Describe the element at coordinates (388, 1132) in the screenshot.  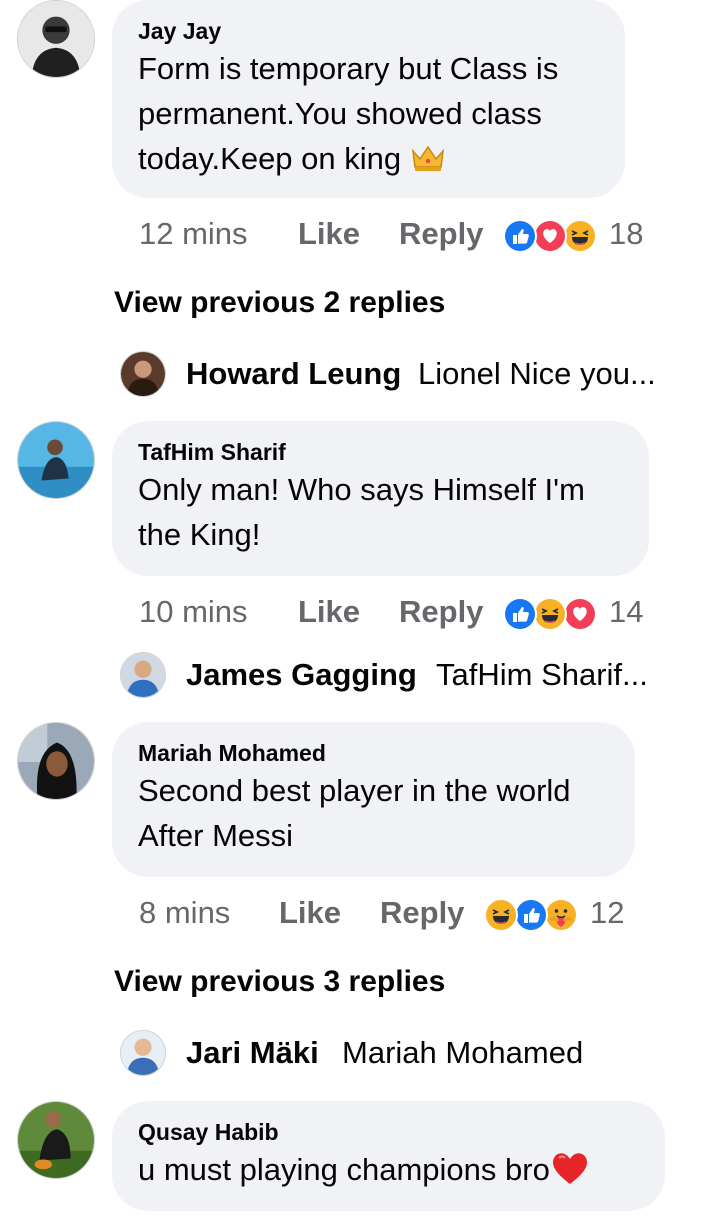
I see `comment-author: Qusay Habib` at that location.